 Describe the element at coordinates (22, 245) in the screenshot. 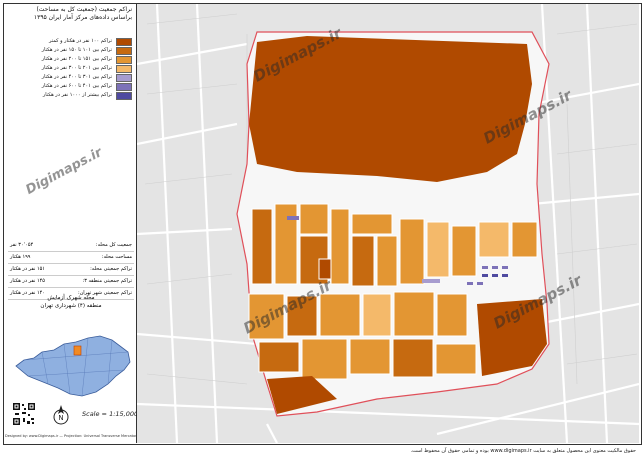

I see `stat-value: ۳۰٬۰۵۴ نفر` at that location.